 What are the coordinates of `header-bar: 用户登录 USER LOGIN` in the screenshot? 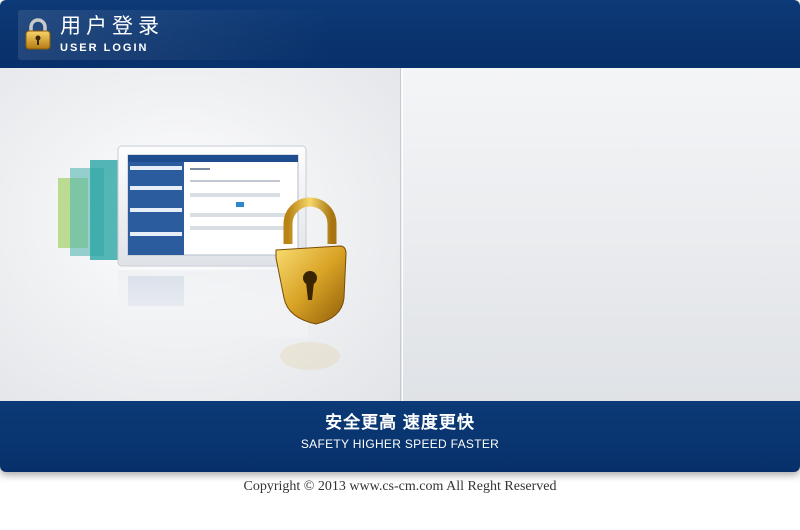 It's located at (400, 34).